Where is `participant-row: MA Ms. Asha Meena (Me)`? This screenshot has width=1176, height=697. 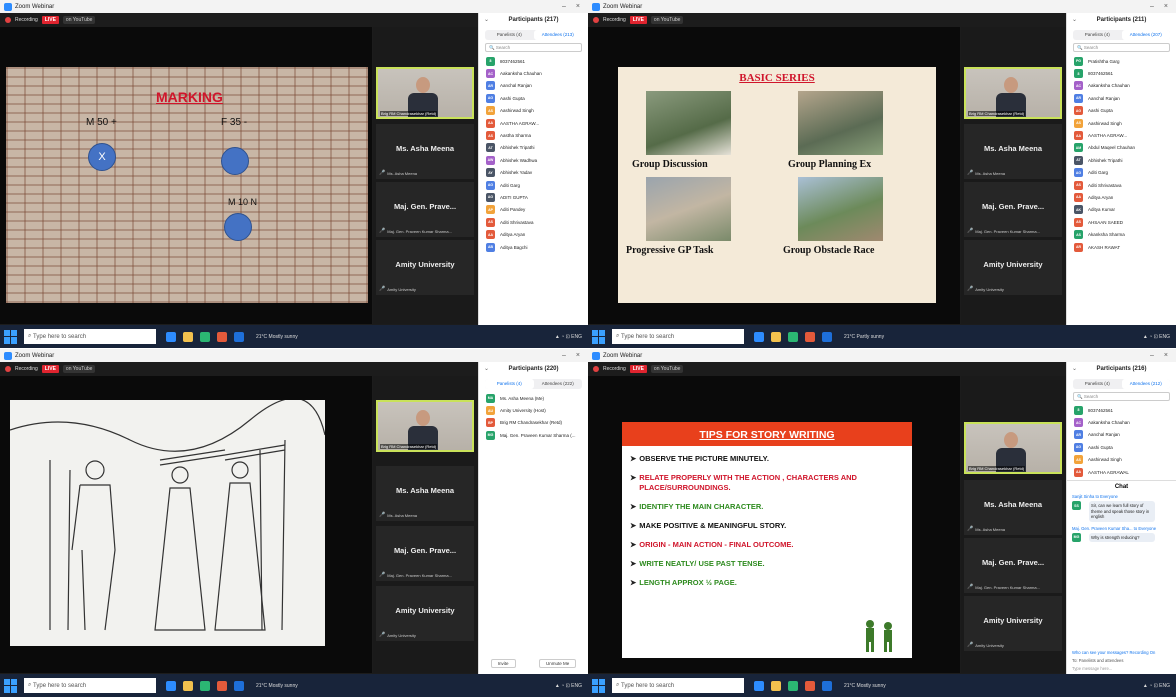 participant-row: MA Ms. Asha Meena (Me) is located at coordinates (533, 398).